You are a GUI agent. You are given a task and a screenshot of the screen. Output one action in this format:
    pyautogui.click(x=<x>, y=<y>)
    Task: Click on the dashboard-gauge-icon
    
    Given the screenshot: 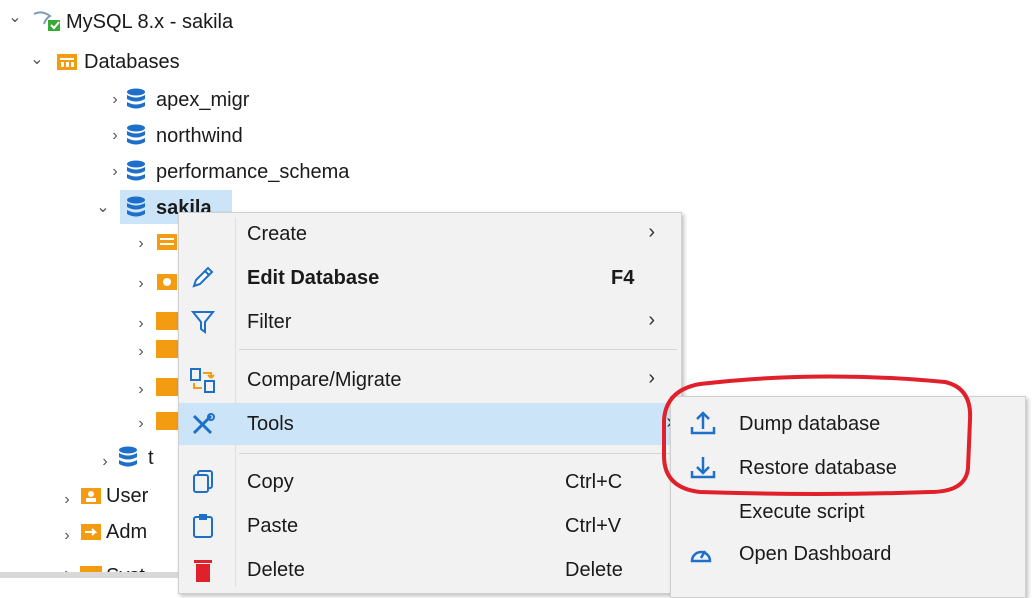 What is the action you would take?
    pyautogui.click(x=701, y=556)
    